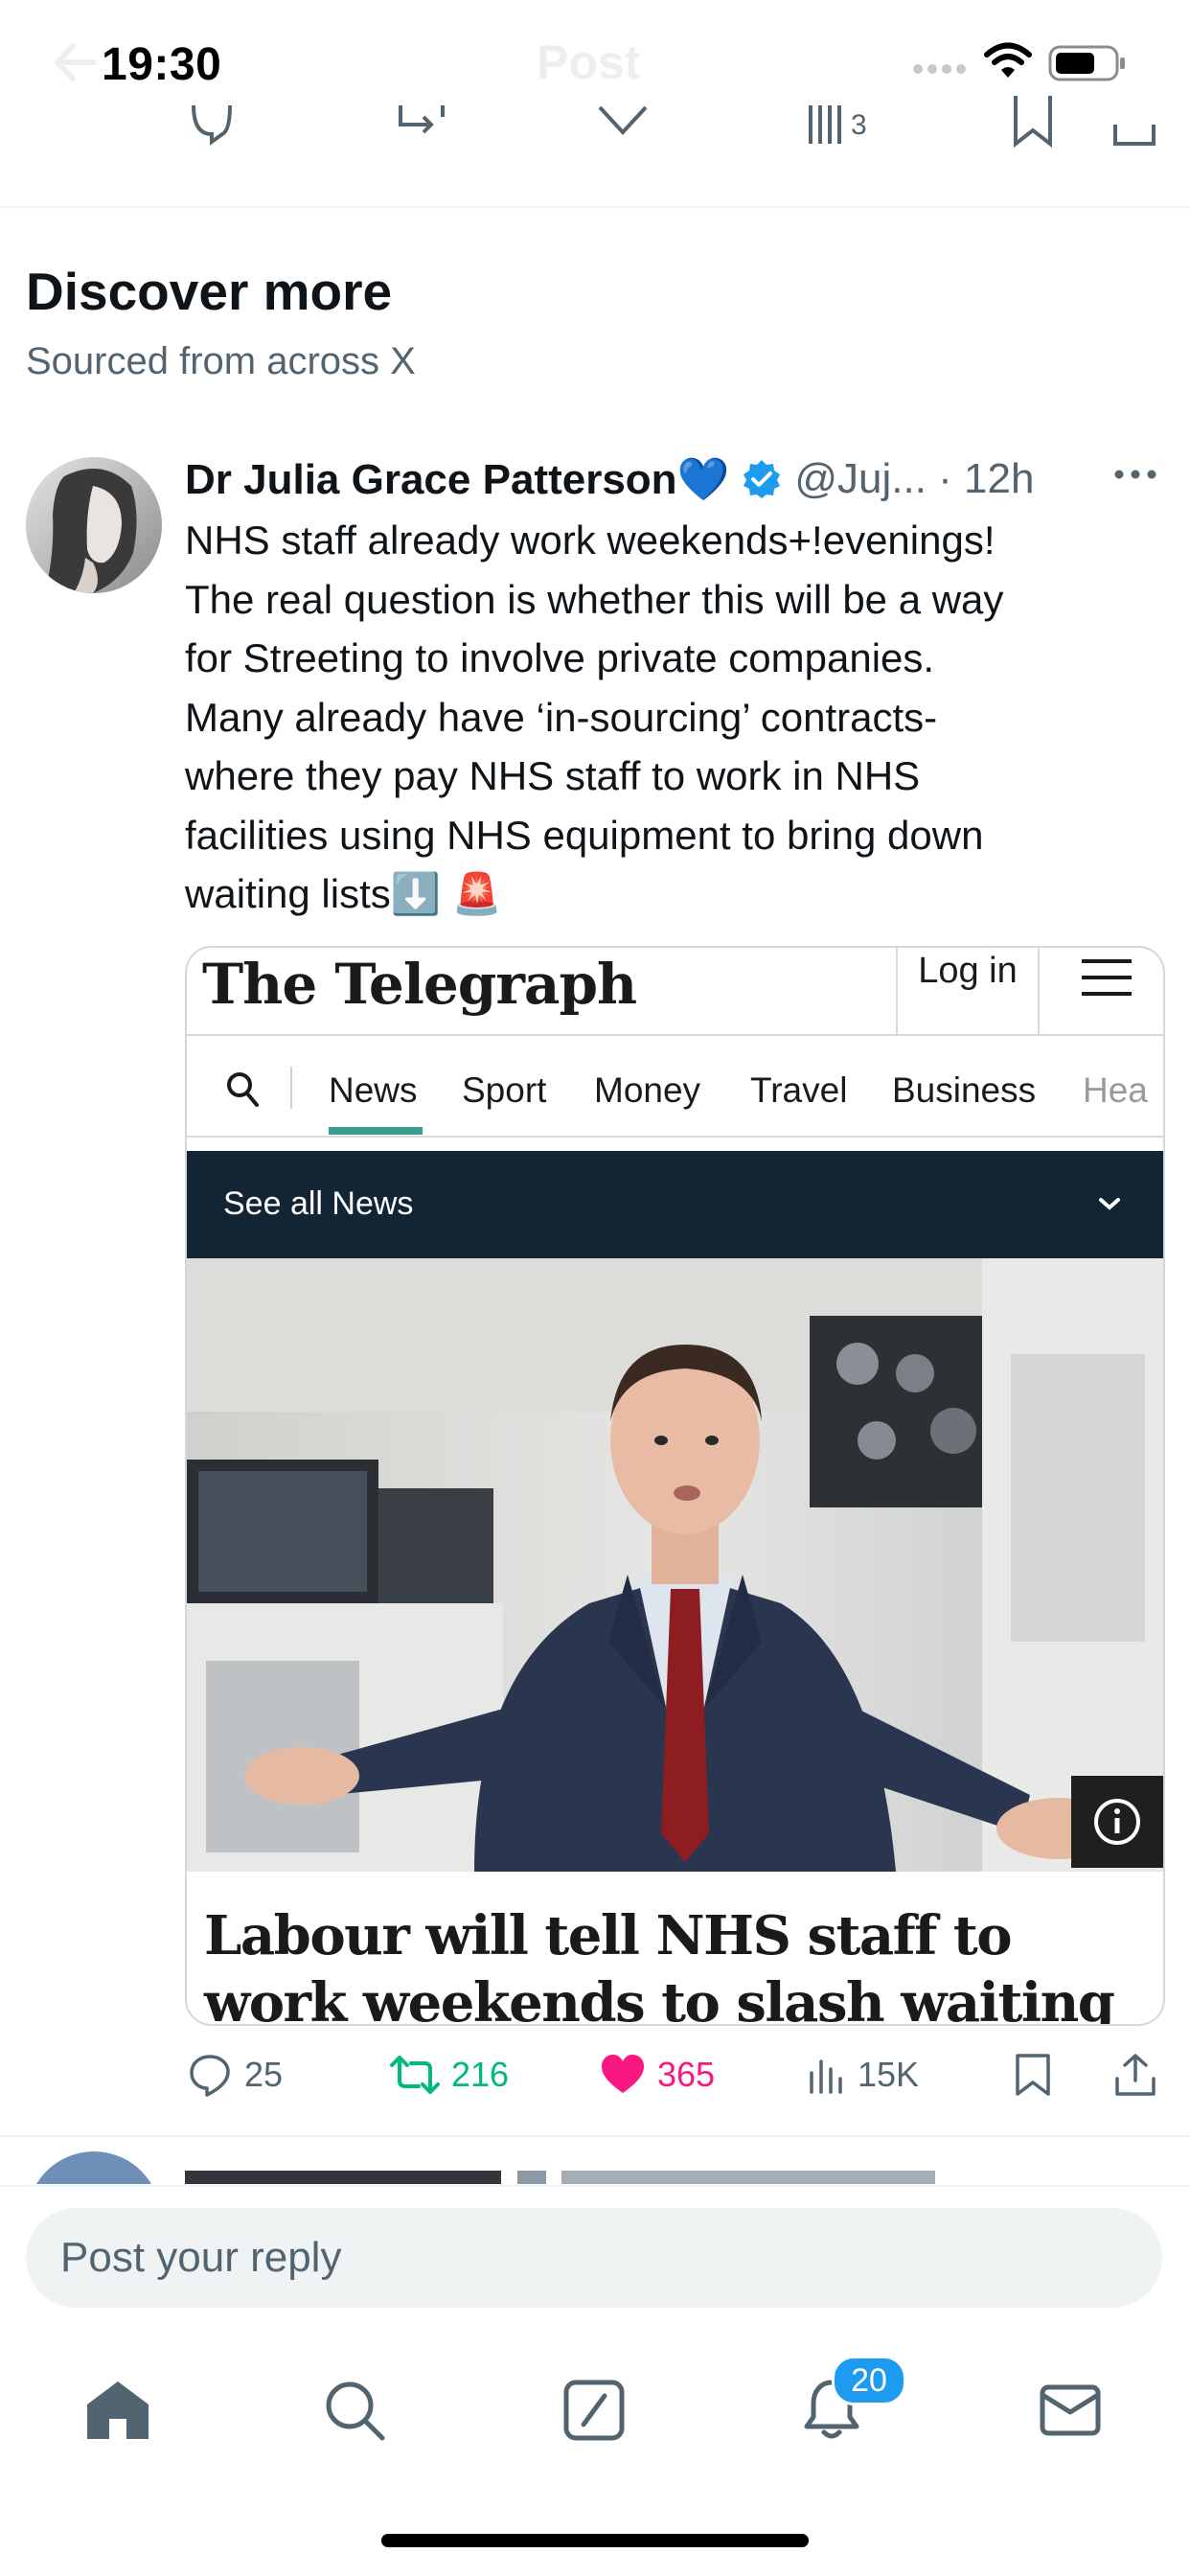  I want to click on telegraph-nav: News Sport Money Travel Business Hea, so click(675, 1087).